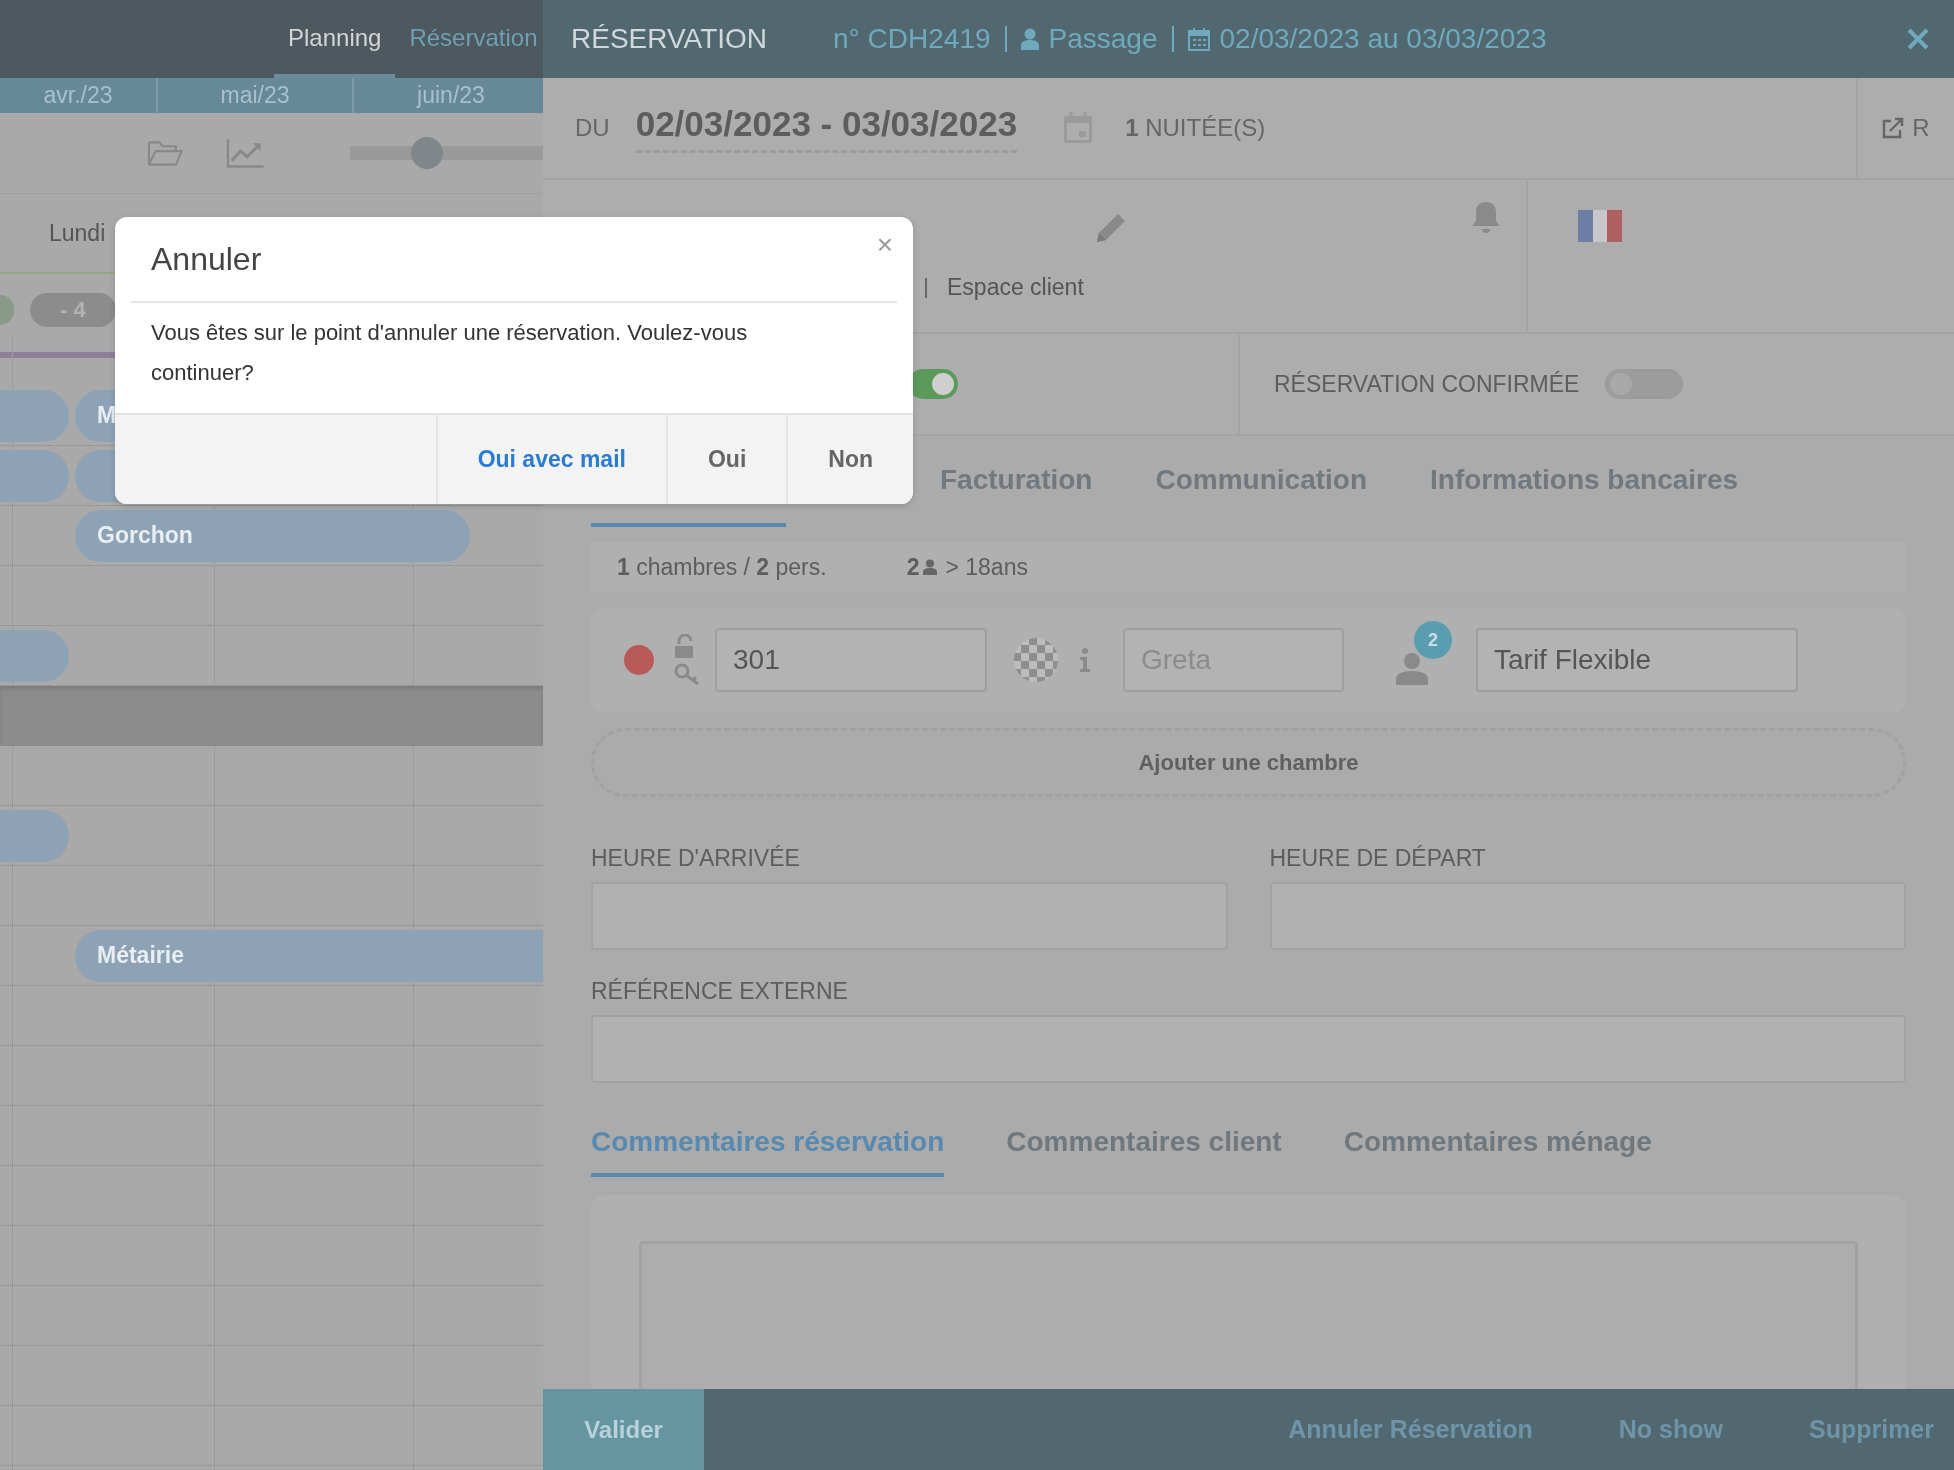 The height and width of the screenshot is (1470, 1954). What do you see at coordinates (1871, 1429) in the screenshot?
I see `action-button: Supprimer` at bounding box center [1871, 1429].